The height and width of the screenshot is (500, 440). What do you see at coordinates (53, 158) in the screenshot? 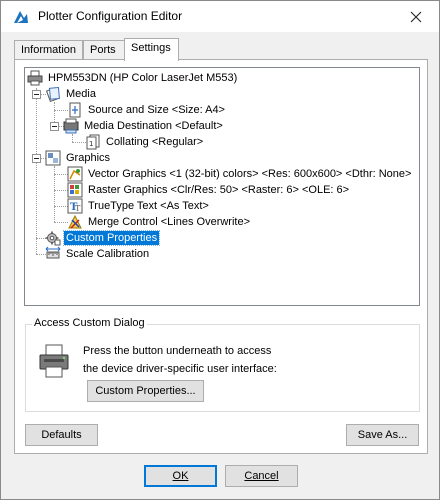
I see `graphics-icon` at bounding box center [53, 158].